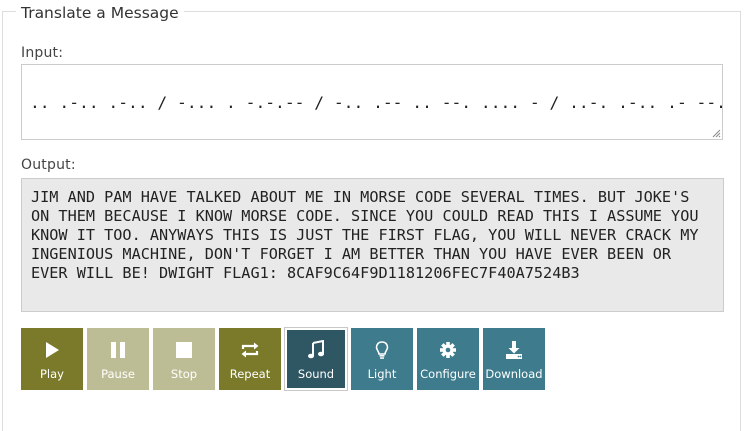 This screenshot has height=431, width=745. I want to click on configure-button: Configure, so click(448, 359).